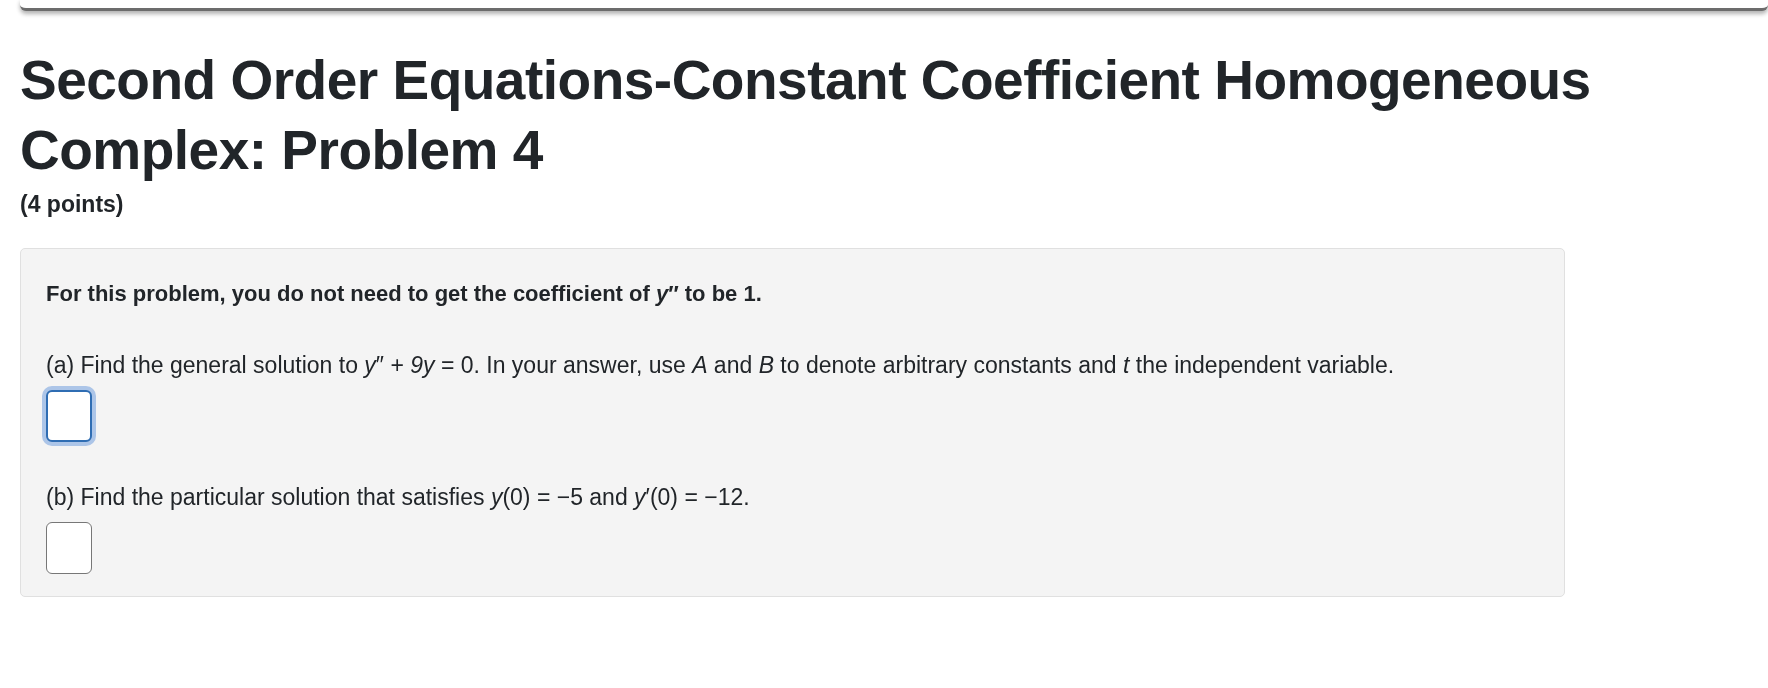  I want to click on question-text: (a) Find the general solution to y″ + 9y = 0. In your answer, use A and B to denote arbitrary constants and t the independent variable., so click(721, 365).